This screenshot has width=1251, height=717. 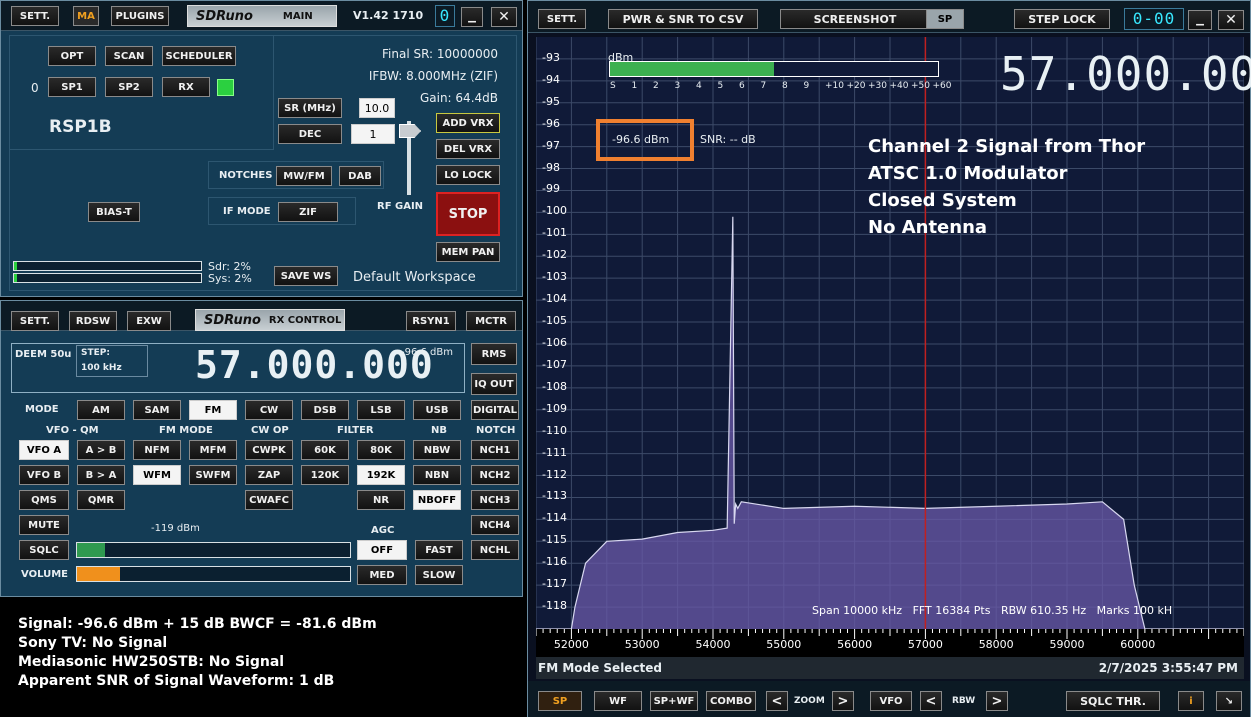 I want to click on sp-tab-button: SP, so click(x=945, y=19).